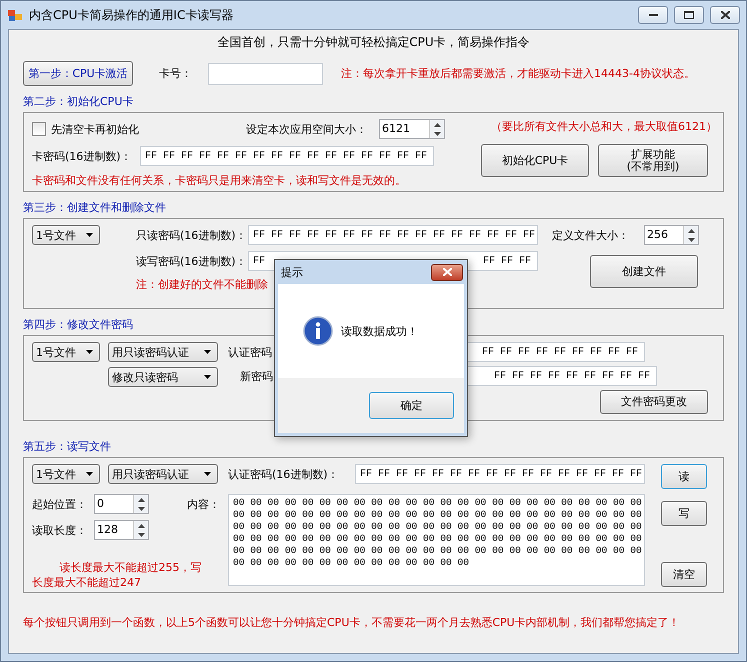 This screenshot has width=747, height=668. What do you see at coordinates (60, 530) in the screenshot?
I see `read-length-label: 读取长度：` at bounding box center [60, 530].